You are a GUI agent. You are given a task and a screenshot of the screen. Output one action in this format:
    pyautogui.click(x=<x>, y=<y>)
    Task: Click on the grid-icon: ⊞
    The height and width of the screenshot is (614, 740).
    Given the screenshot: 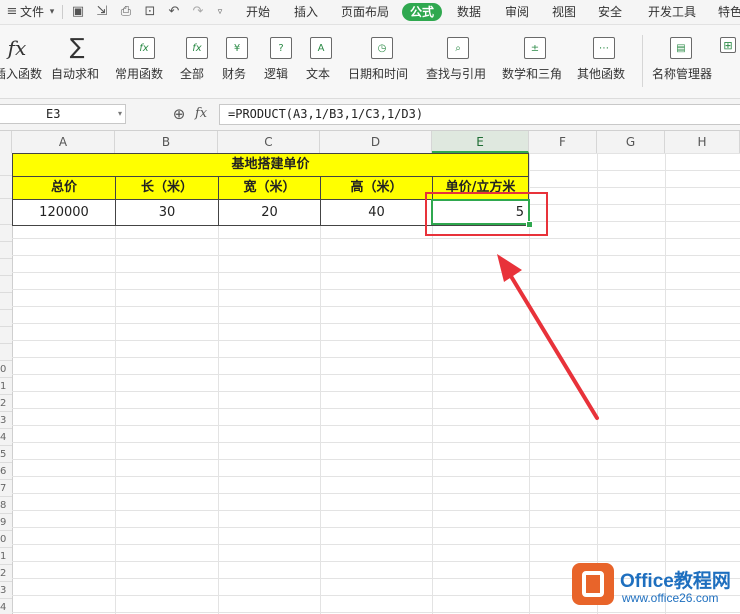 What is the action you would take?
    pyautogui.click(x=728, y=45)
    